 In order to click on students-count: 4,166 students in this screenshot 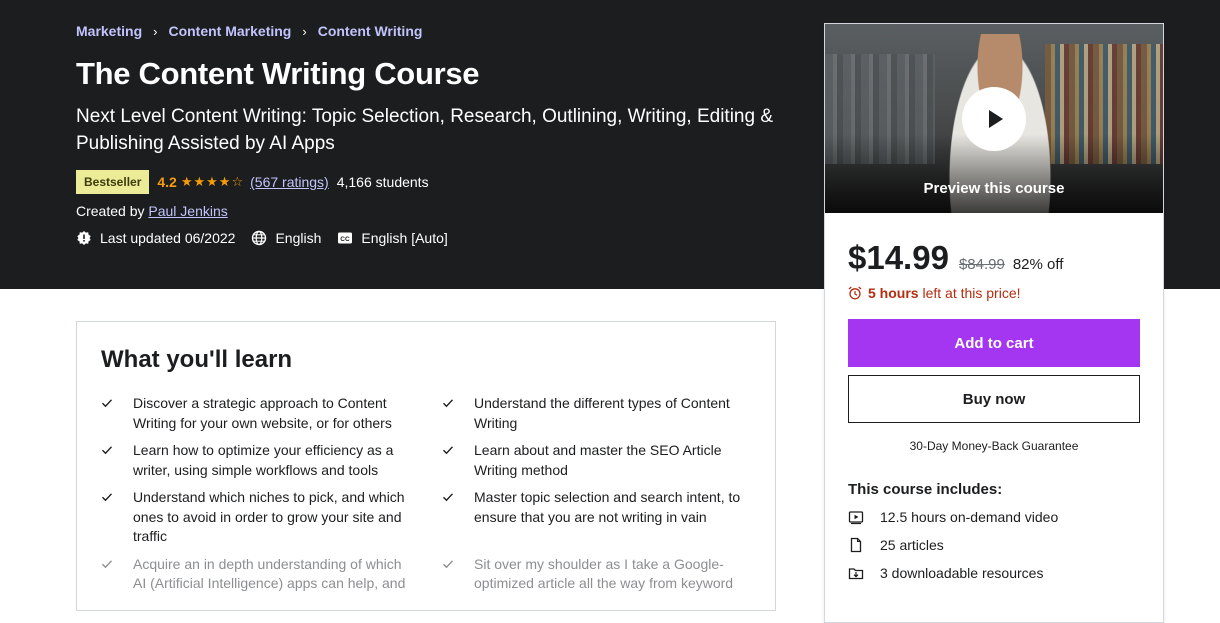, I will do `click(382, 182)`.